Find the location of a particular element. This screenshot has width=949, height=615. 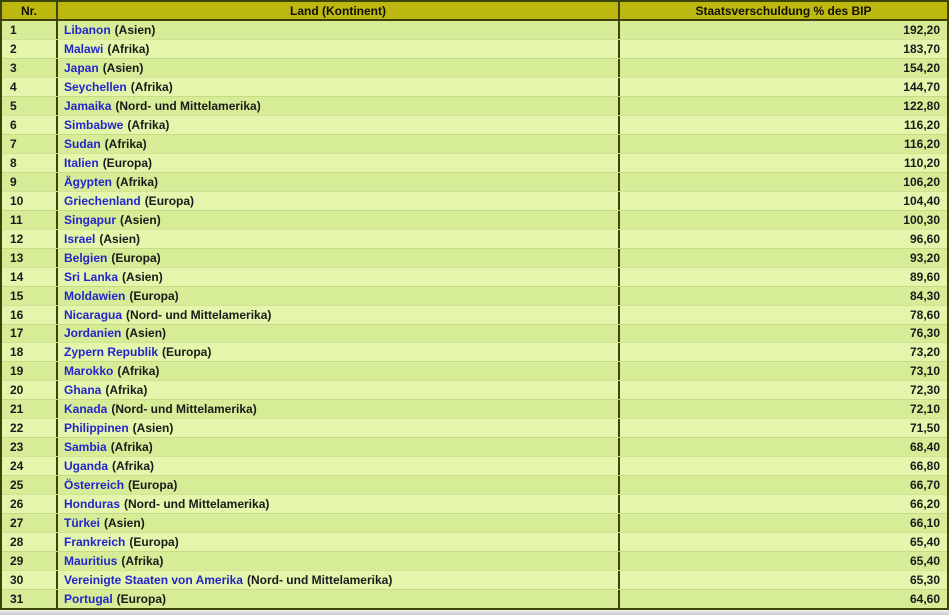

country-cell: Portugal (Europa) is located at coordinates (337, 599).